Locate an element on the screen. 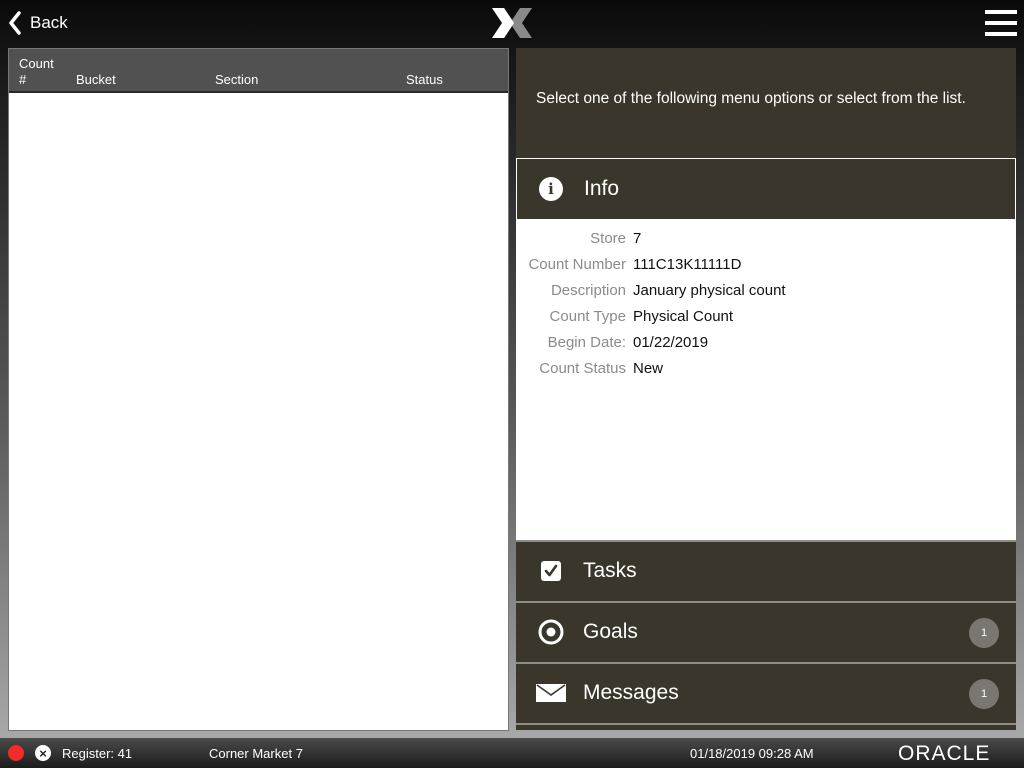 This screenshot has width=1024, height=768. field-label: Description is located at coordinates (588, 290).